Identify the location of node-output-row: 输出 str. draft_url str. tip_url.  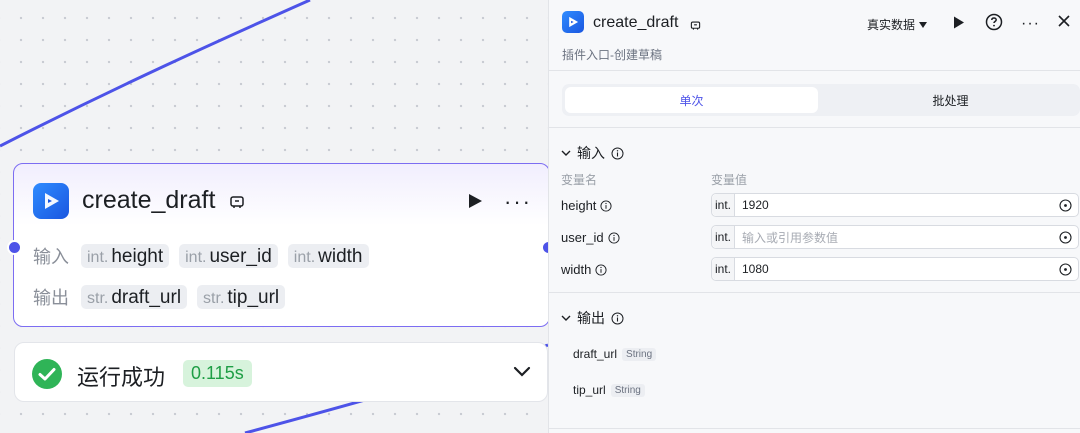
(159, 297).